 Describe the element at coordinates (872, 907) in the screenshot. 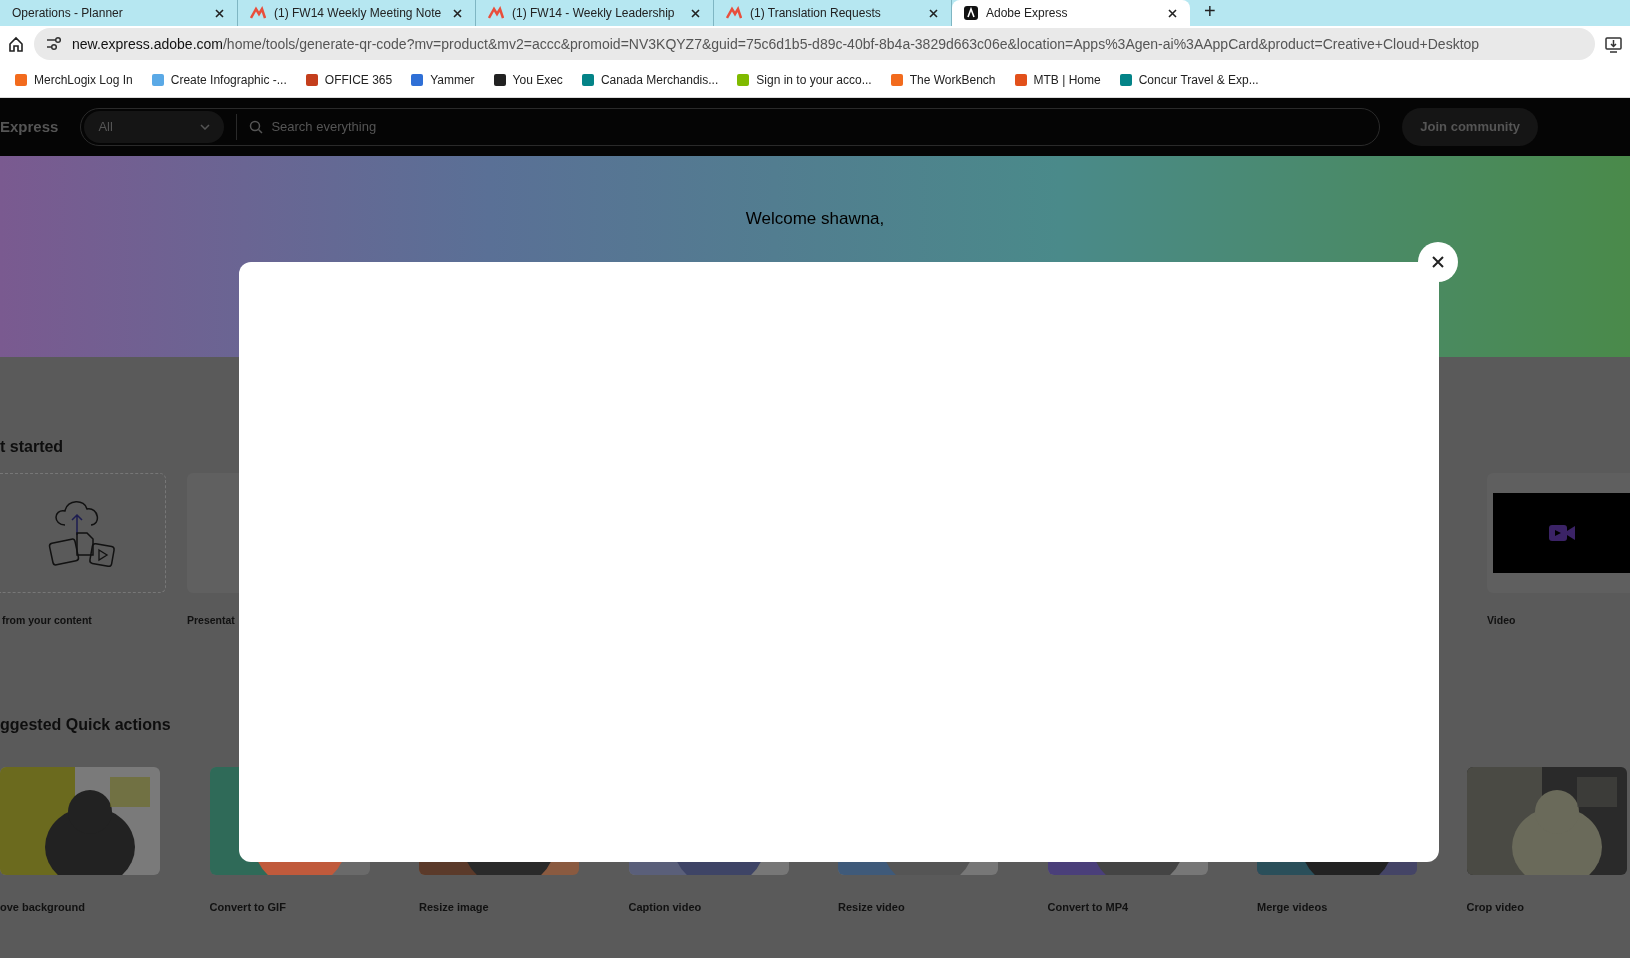

I see `action-label: Resize video` at that location.